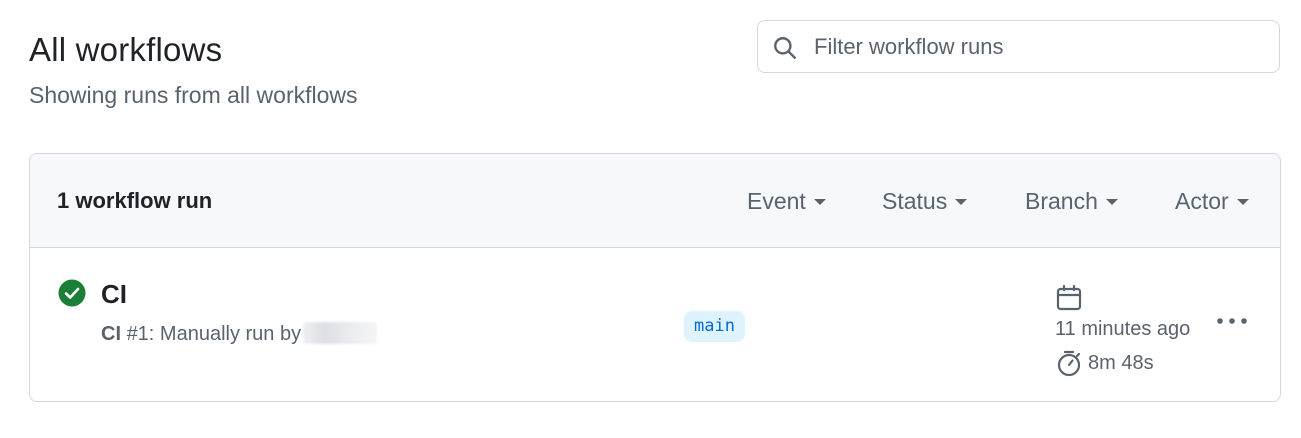 This screenshot has height=438, width=1301. What do you see at coordinates (214, 334) in the screenshot?
I see `run-description: #1: Manually run by` at bounding box center [214, 334].